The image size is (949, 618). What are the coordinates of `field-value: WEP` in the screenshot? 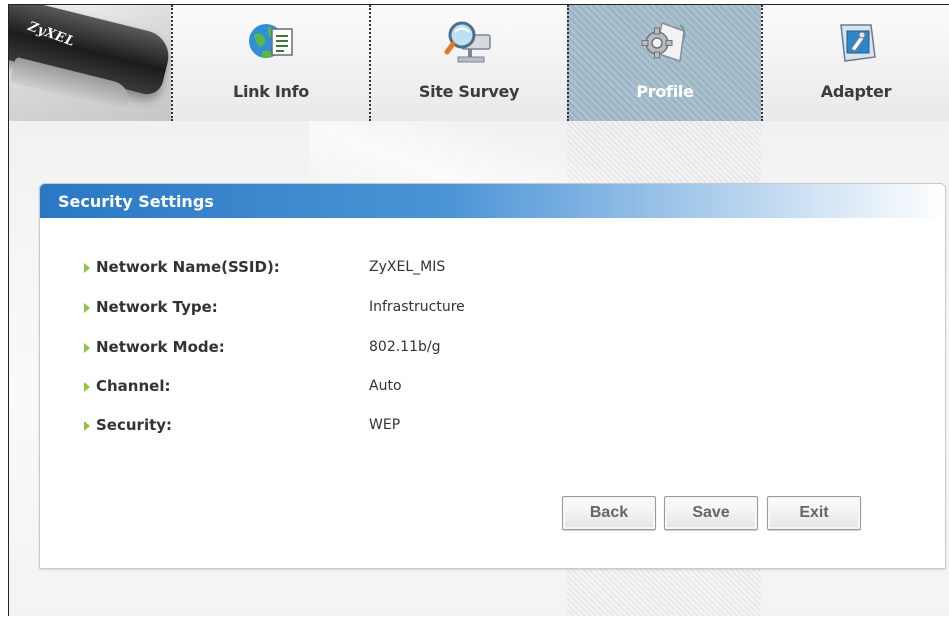 It's located at (385, 425).